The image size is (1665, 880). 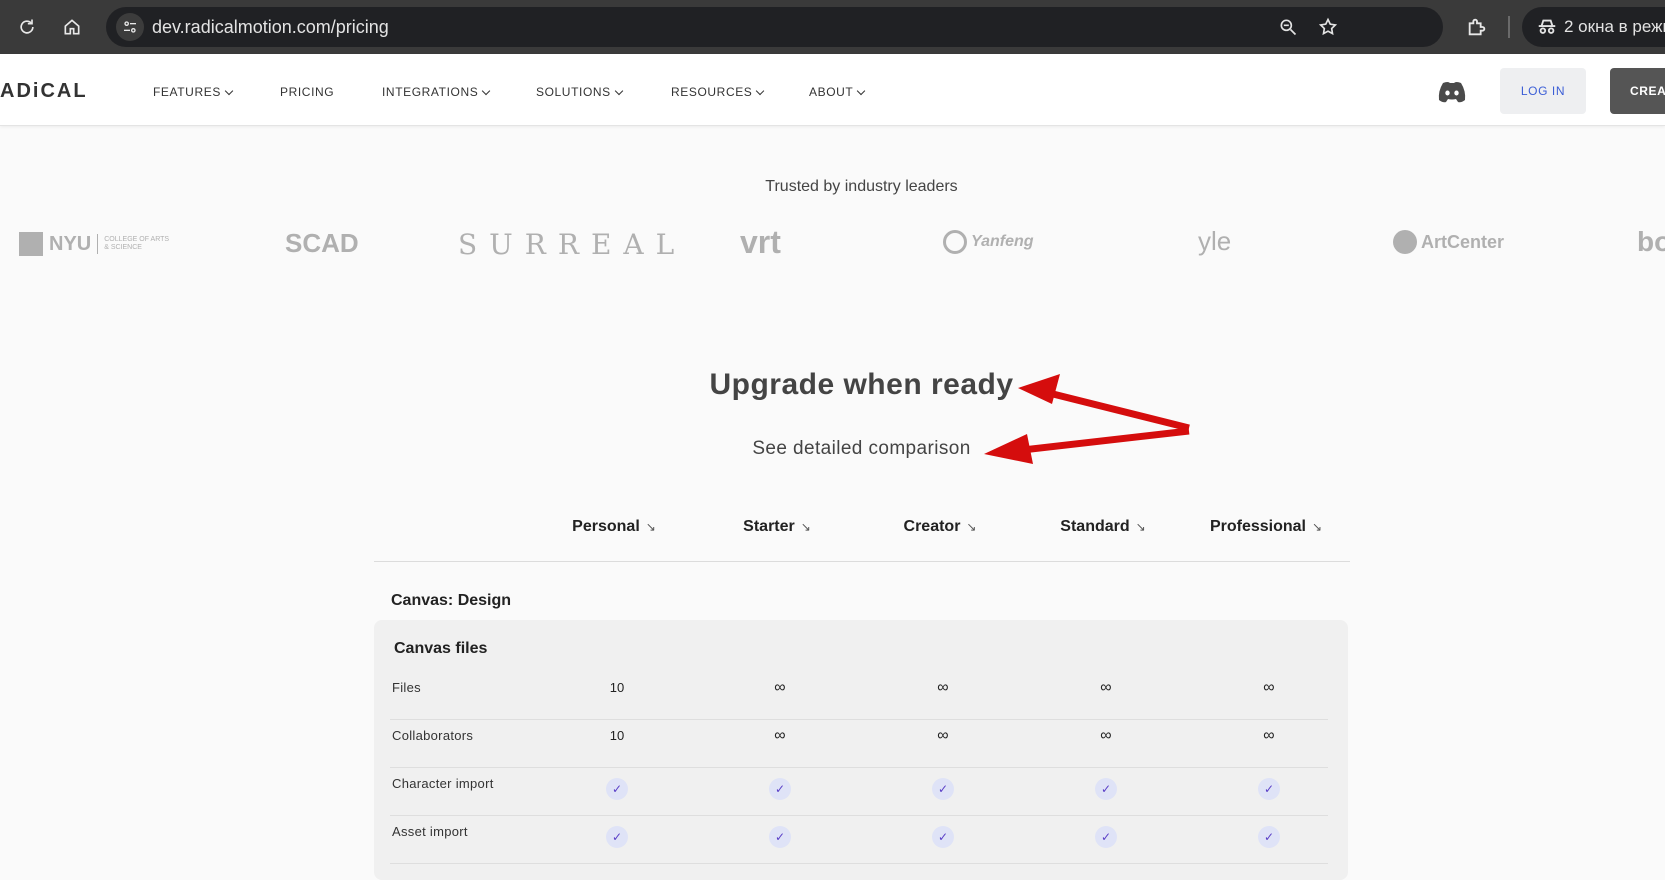 What do you see at coordinates (572, 244) in the screenshot?
I see `surreal-logo: SURREAL` at bounding box center [572, 244].